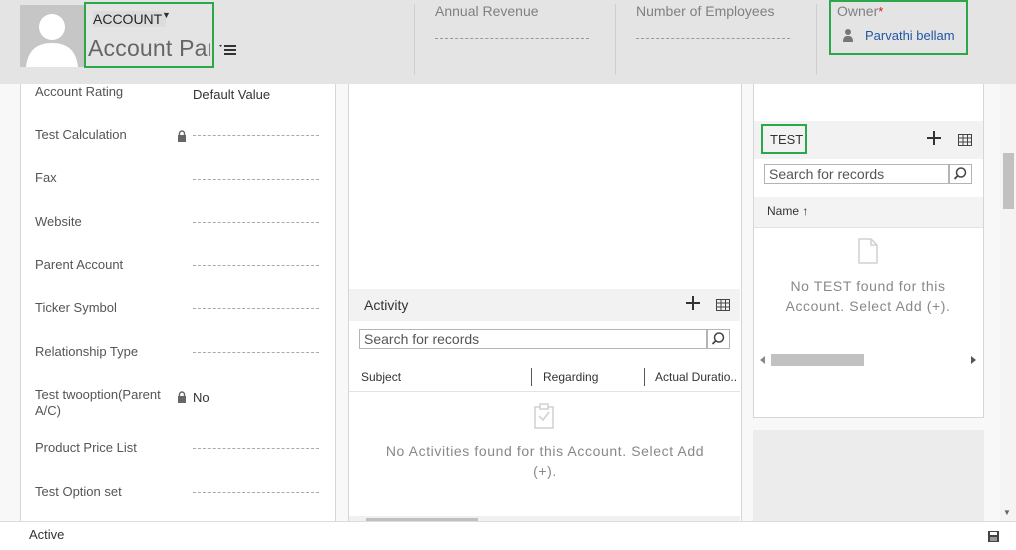  Describe the element at coordinates (86, 447) in the screenshot. I see `field-label-product-price-list: Product Price List` at that location.